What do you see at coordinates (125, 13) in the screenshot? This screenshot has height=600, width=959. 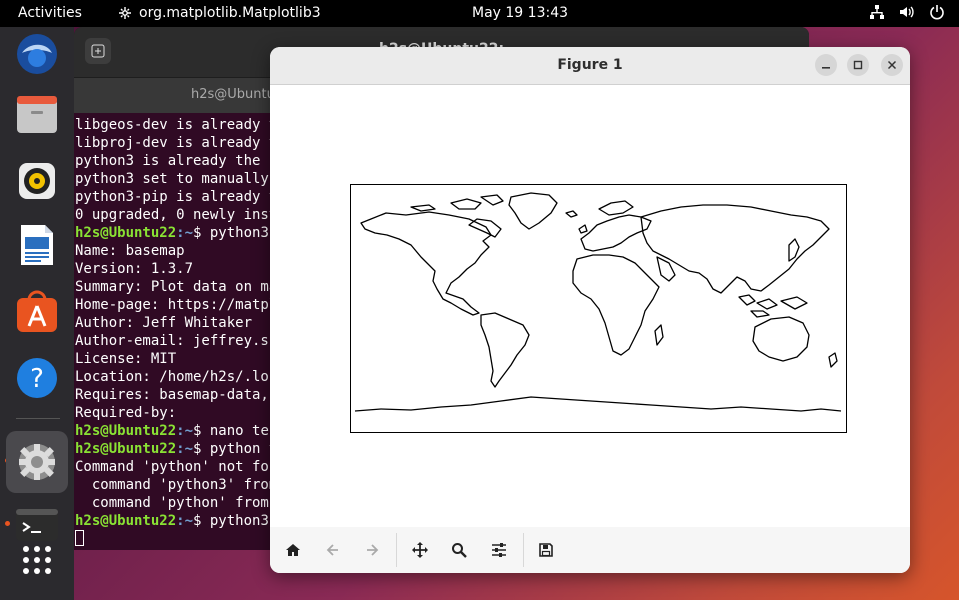 I see `app-menu-icon` at bounding box center [125, 13].